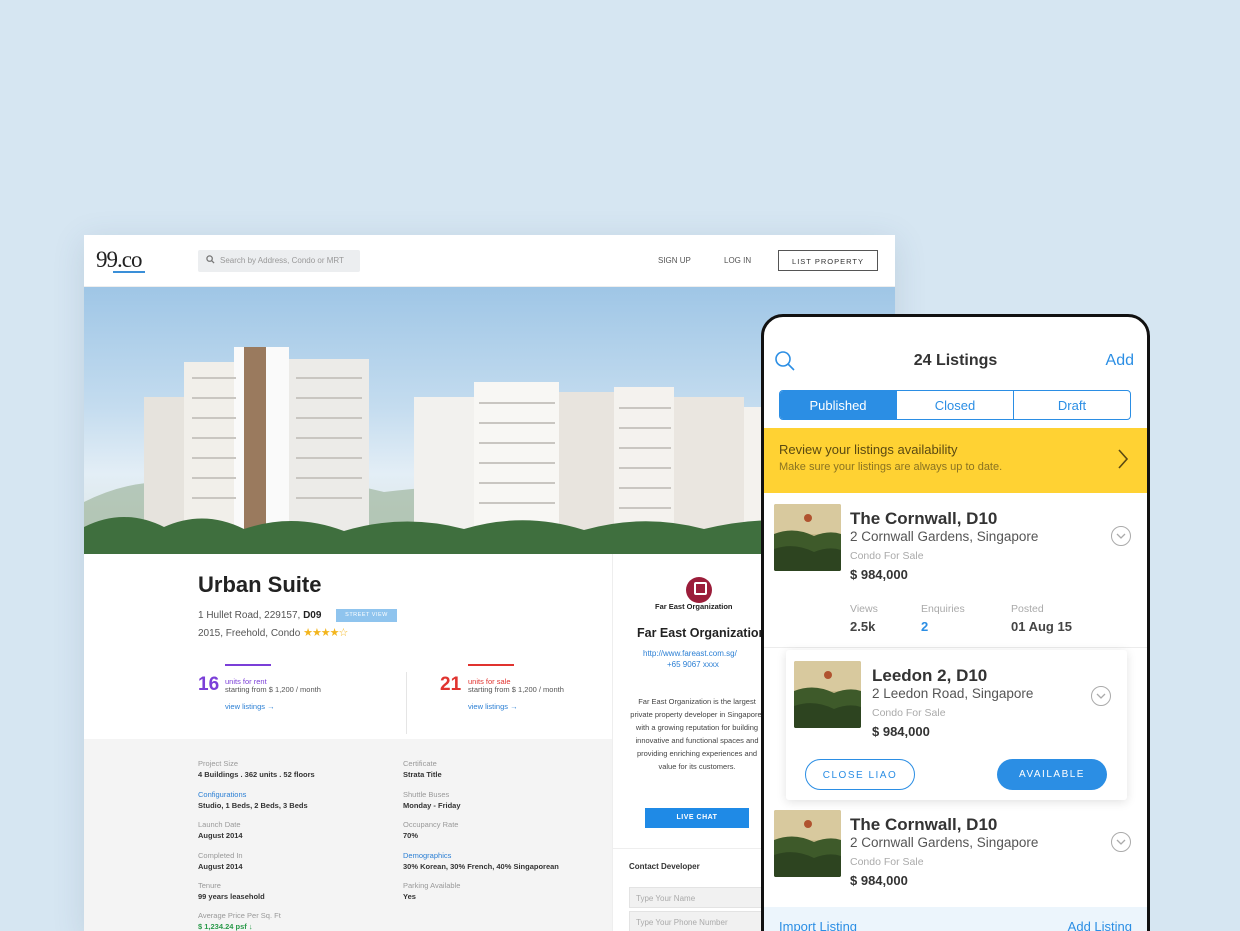 The image size is (1240, 931). Describe the element at coordinates (860, 774) in the screenshot. I see `close-liao-button: CLOSE LIAO` at that location.